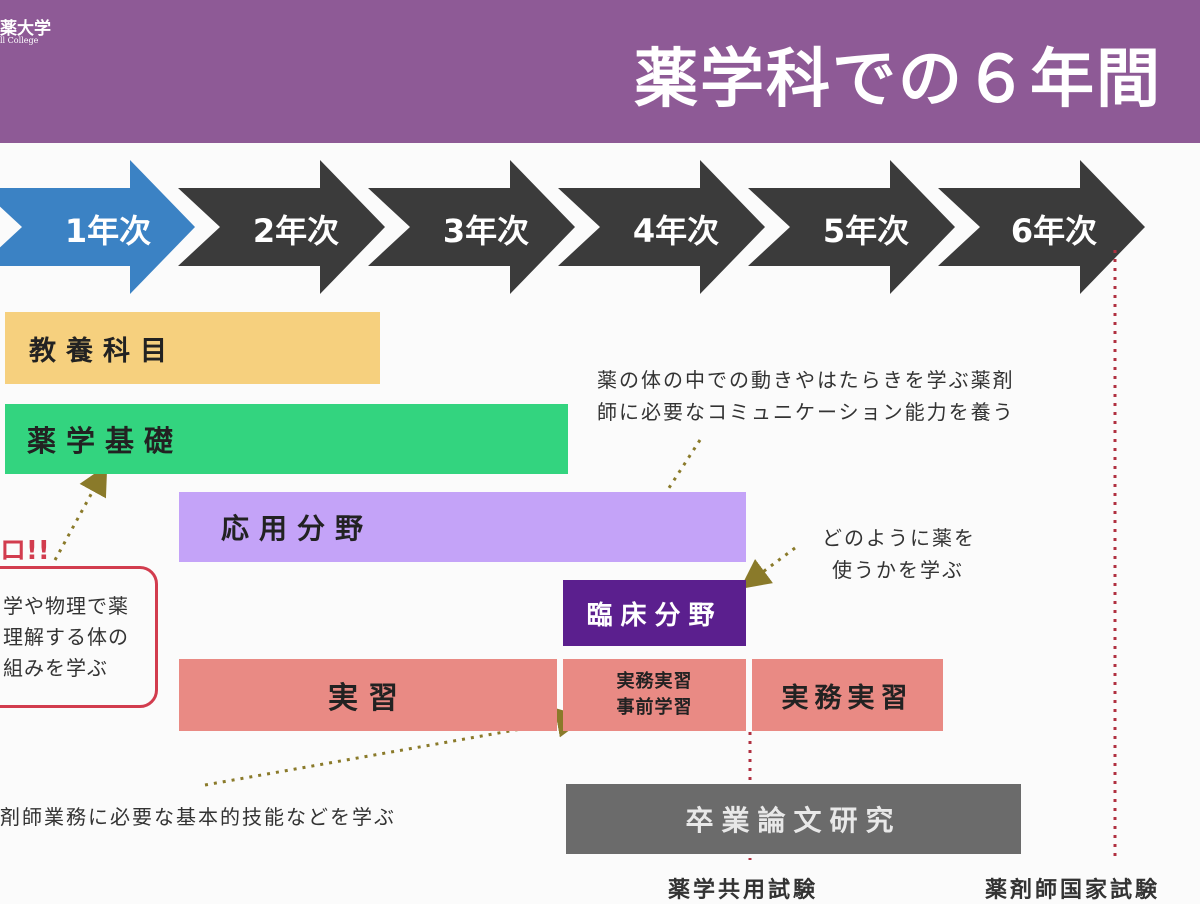  What do you see at coordinates (654, 695) in the screenshot?
I see `pre-practice-bar: 実務実習 事前学習` at bounding box center [654, 695].